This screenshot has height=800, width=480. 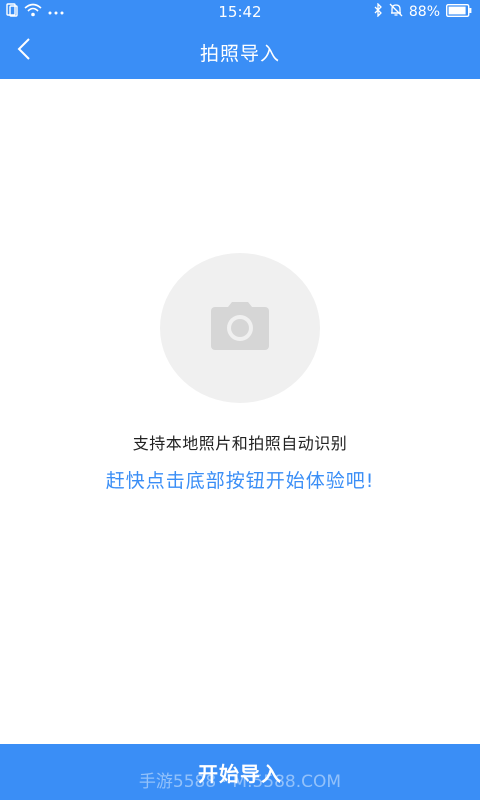 I want to click on page-title: 拍照导入, so click(x=239, y=54).